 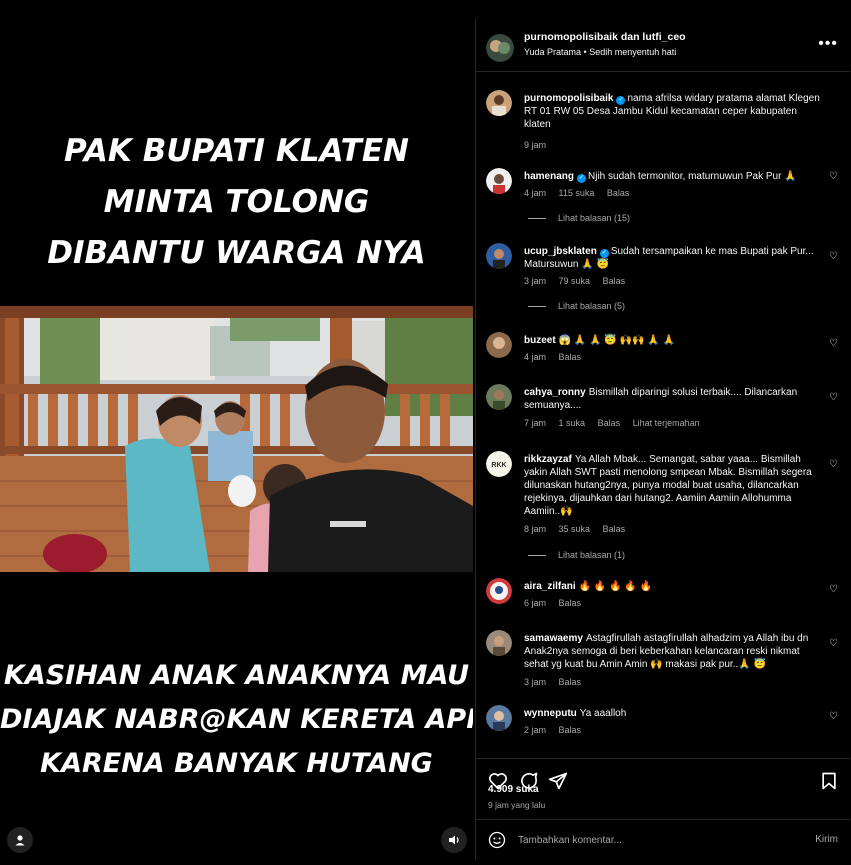 I want to click on post-authors: purnomopolisibaik dan lutfi_ceo, so click(x=605, y=37).